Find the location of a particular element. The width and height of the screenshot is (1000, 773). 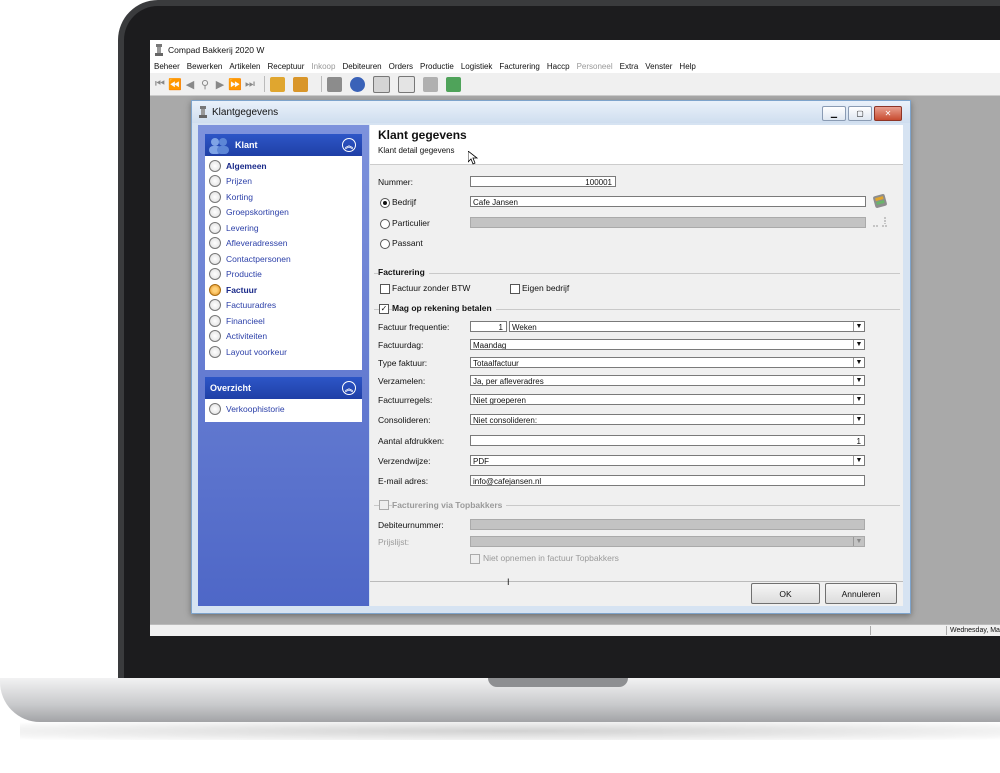

prev-page-icon: ⏪ is located at coordinates (175, 84).